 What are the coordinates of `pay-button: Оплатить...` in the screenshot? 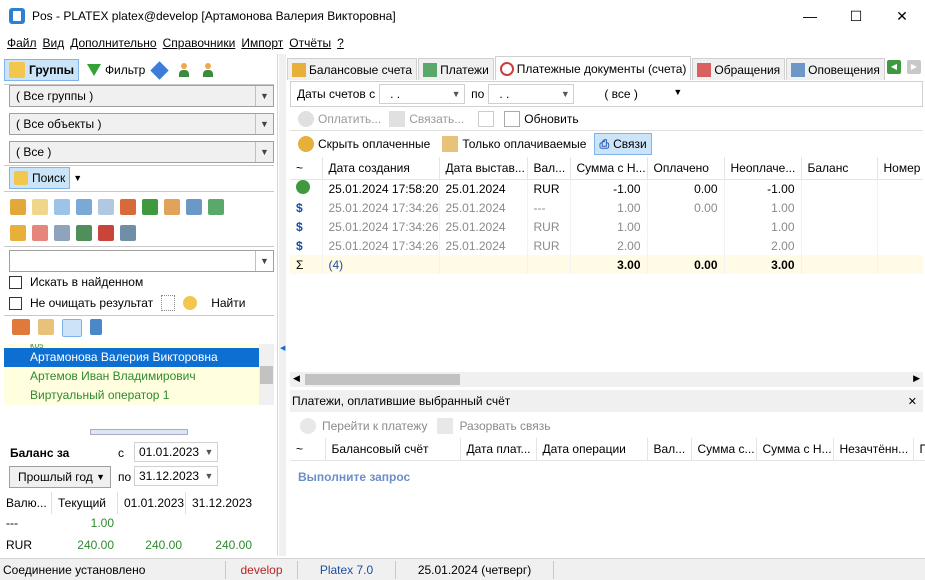 It's located at (349, 119).